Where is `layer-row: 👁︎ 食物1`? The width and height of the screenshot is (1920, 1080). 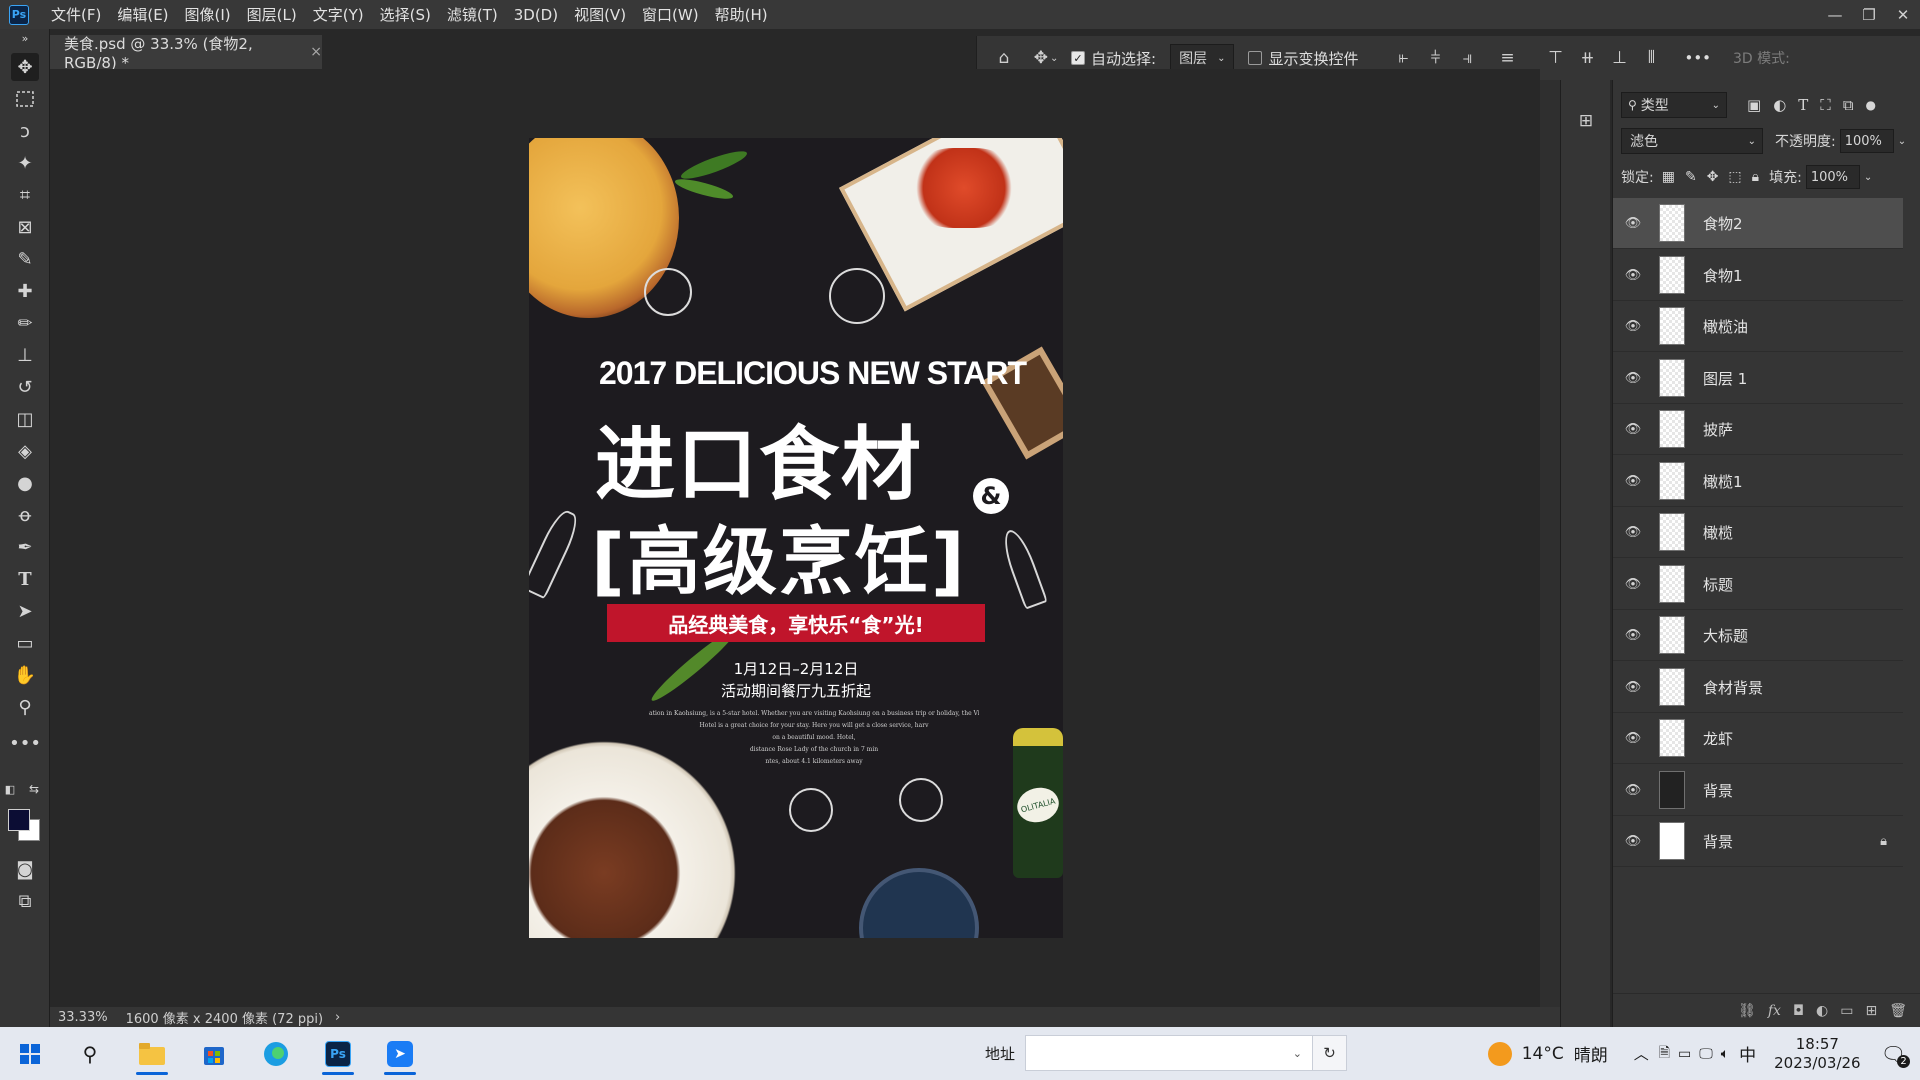 layer-row: 👁︎ 食物1 is located at coordinates (1758, 275).